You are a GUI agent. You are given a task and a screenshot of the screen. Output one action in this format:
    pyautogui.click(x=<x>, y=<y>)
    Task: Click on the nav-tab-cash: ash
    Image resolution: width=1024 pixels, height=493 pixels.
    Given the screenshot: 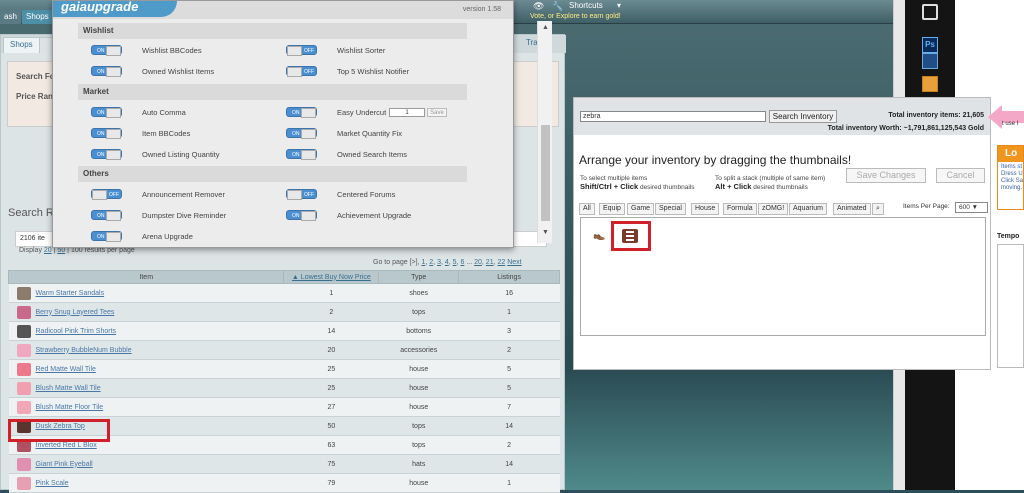 What is the action you would take?
    pyautogui.click(x=10, y=17)
    